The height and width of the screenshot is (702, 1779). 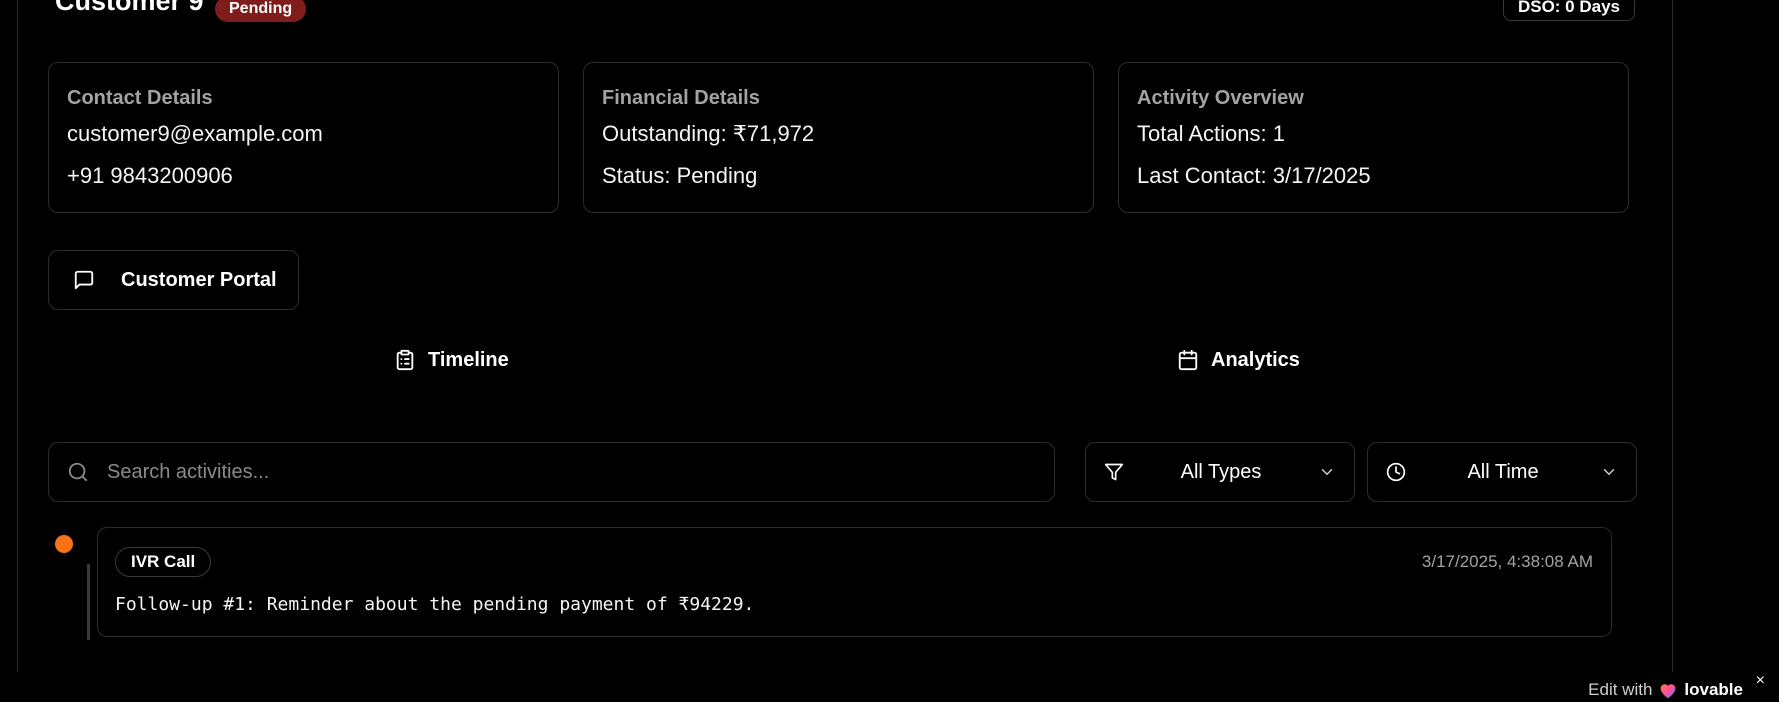 I want to click on search-input, so click(x=557, y=472).